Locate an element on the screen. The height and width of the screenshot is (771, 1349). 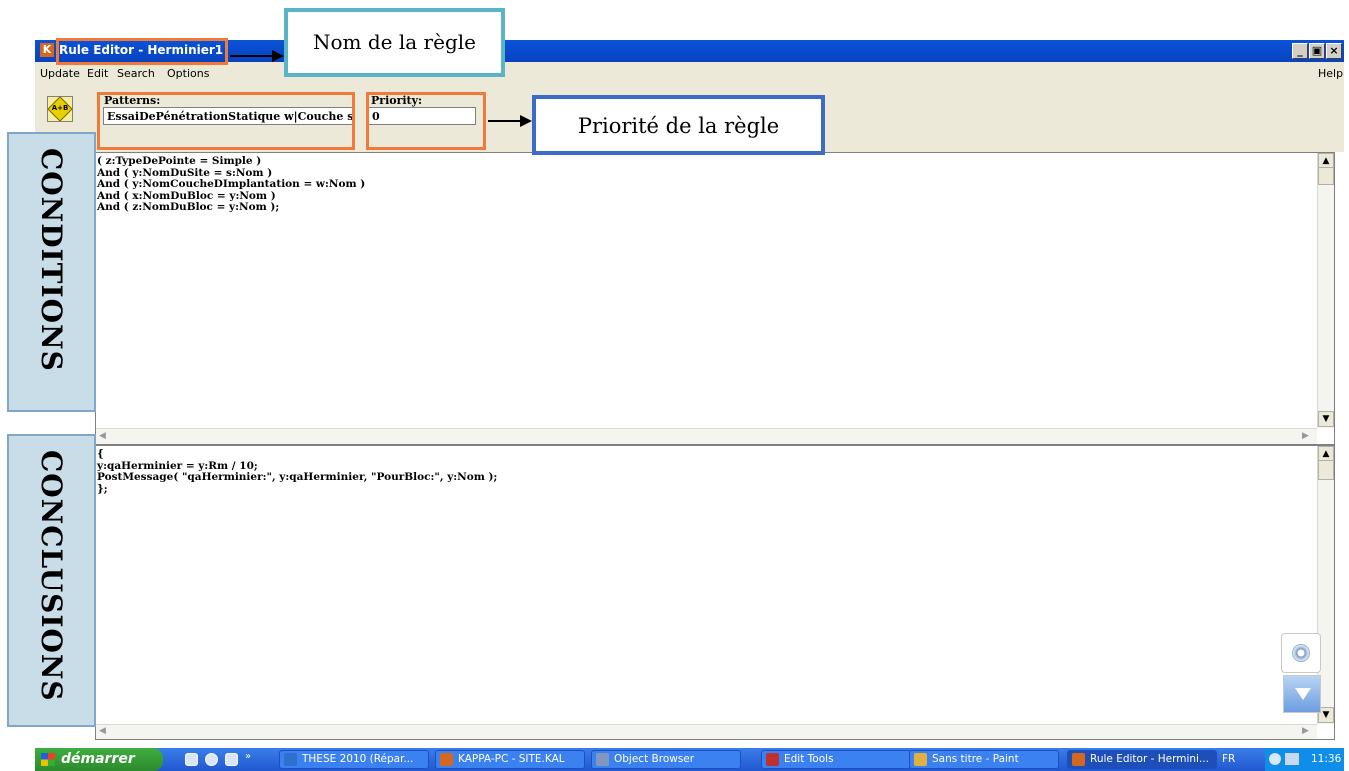
menu-bar: Update Edit Search Options Help is located at coordinates (689, 73).